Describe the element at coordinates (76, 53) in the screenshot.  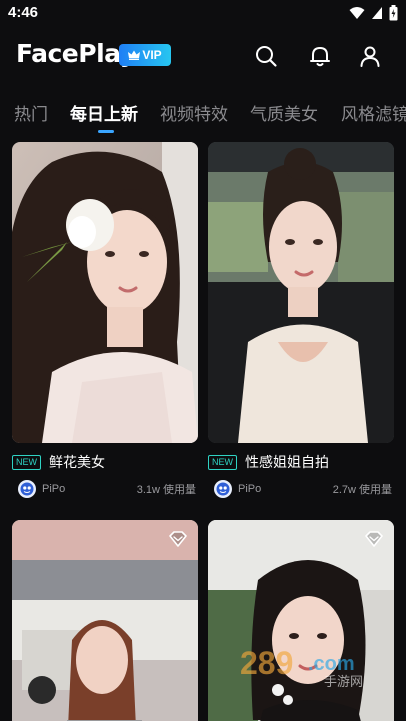
I see `app-logo: FacePlay` at that location.